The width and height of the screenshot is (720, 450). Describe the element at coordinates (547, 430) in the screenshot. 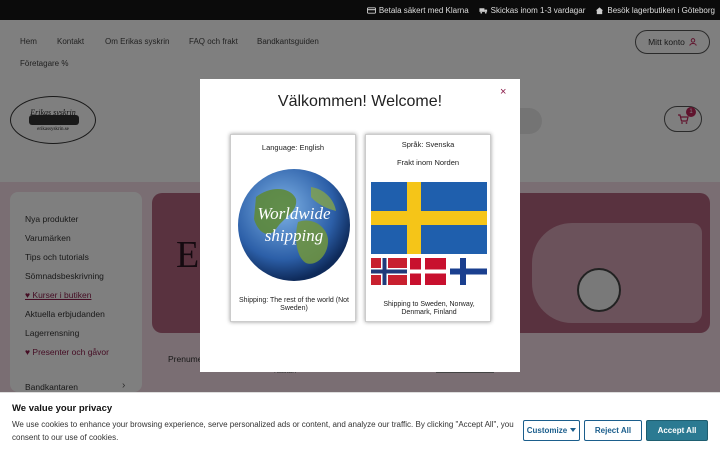

I see `customize-label: Customize` at that location.